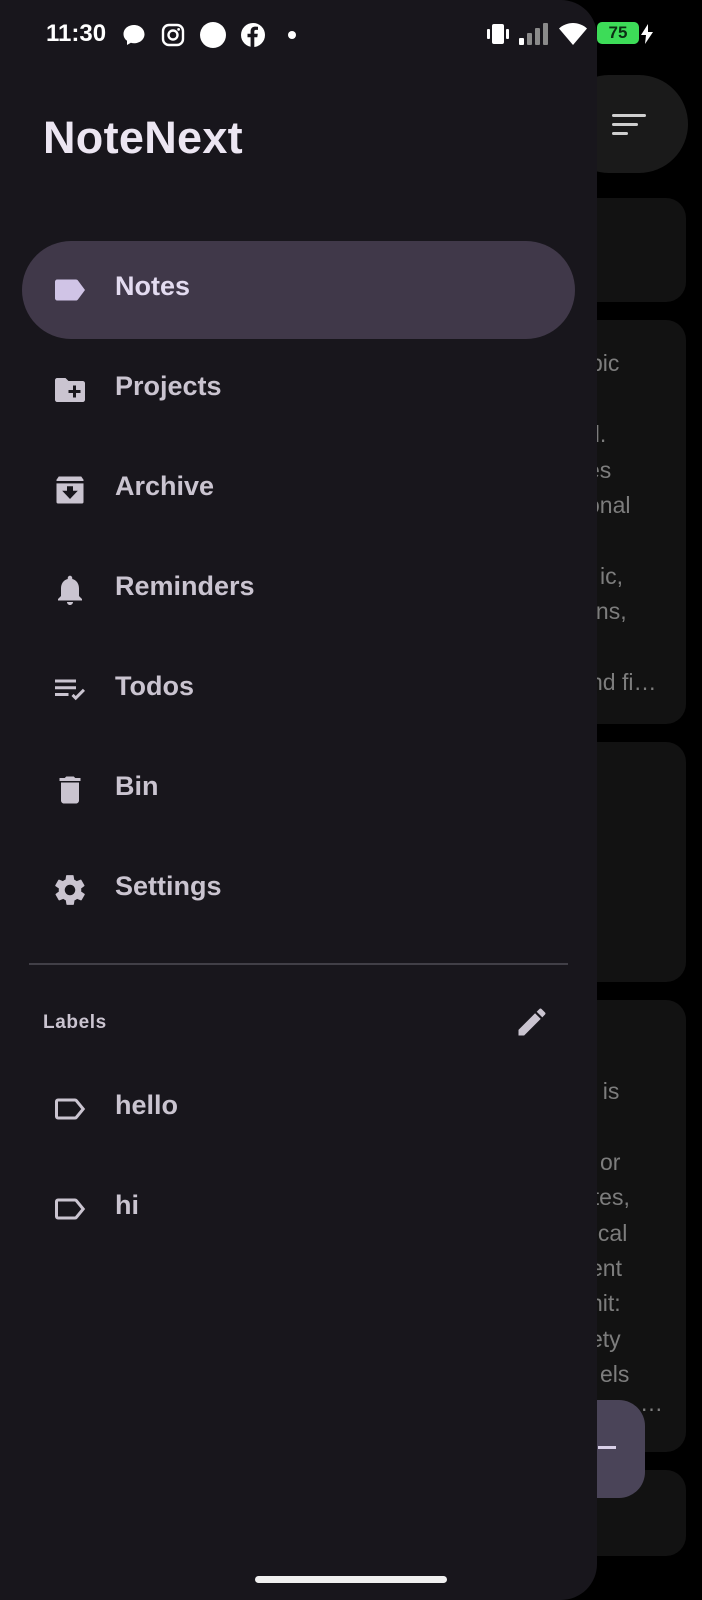 This screenshot has height=1600, width=702. What do you see at coordinates (533, 34) in the screenshot?
I see `signal-icon` at bounding box center [533, 34].